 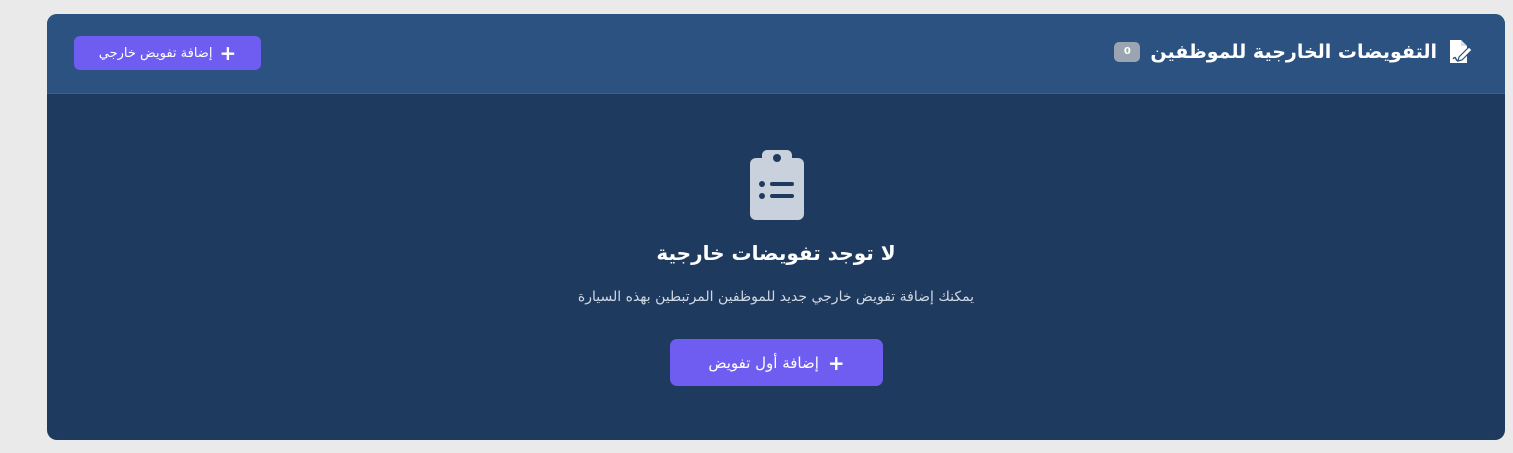 I want to click on add-external-authorization-button: + إضافة تفويض خارجي, so click(x=167, y=53).